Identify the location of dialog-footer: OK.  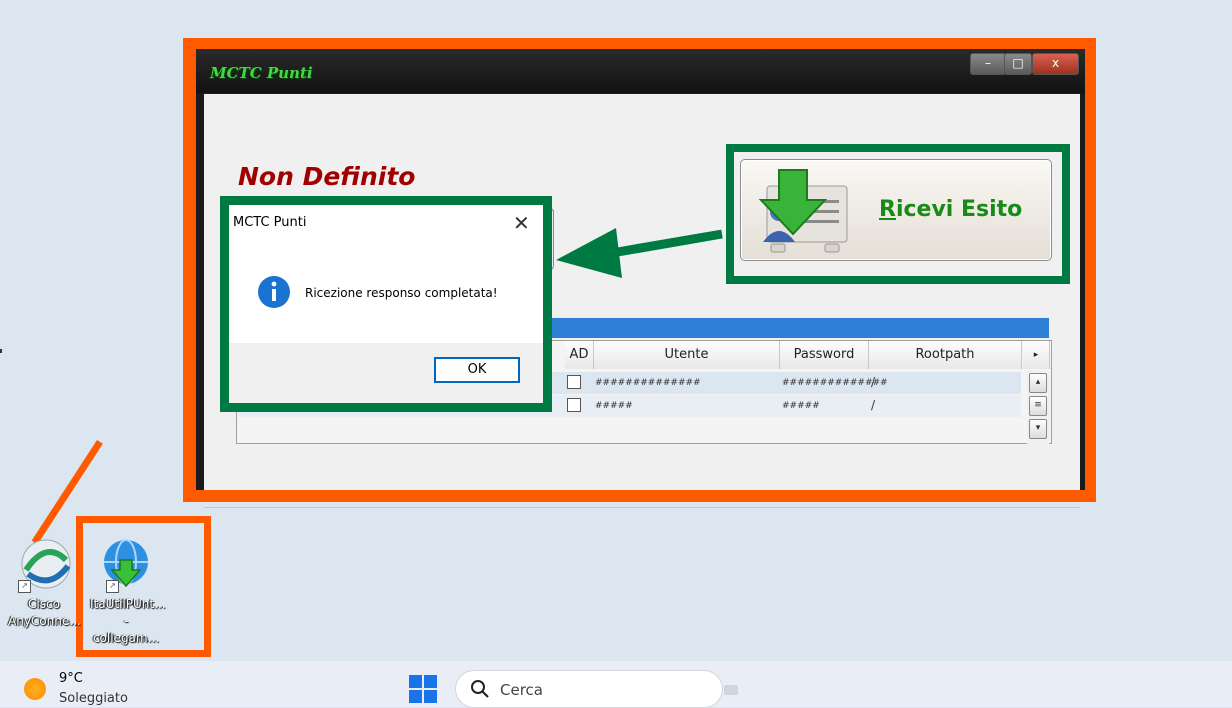
(386, 373).